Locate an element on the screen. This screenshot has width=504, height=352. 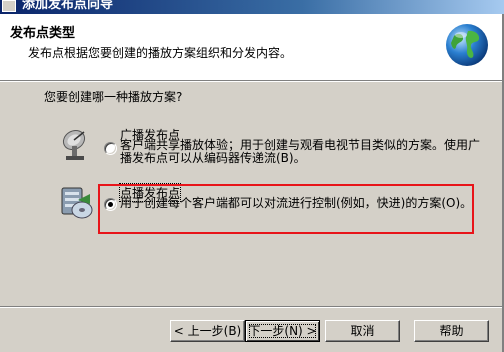
satellite-dish-icon is located at coordinates (74, 144).